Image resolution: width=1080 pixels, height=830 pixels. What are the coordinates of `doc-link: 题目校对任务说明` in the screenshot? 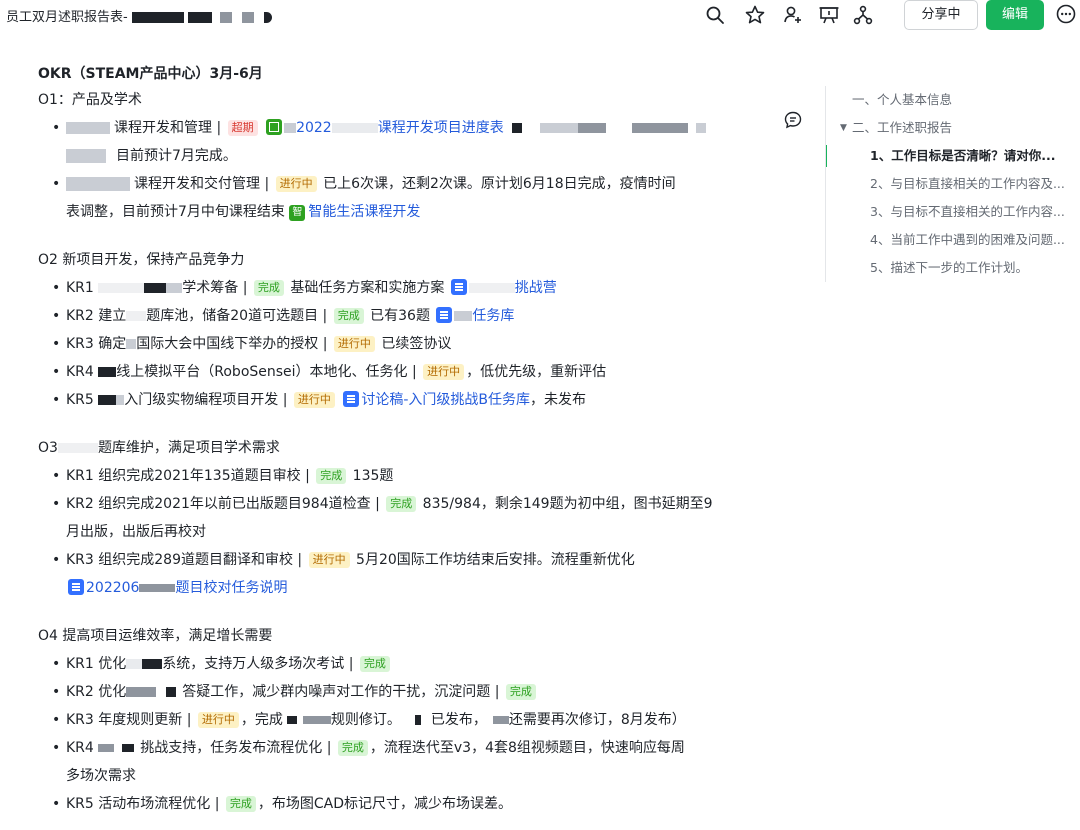 It's located at (231, 588).